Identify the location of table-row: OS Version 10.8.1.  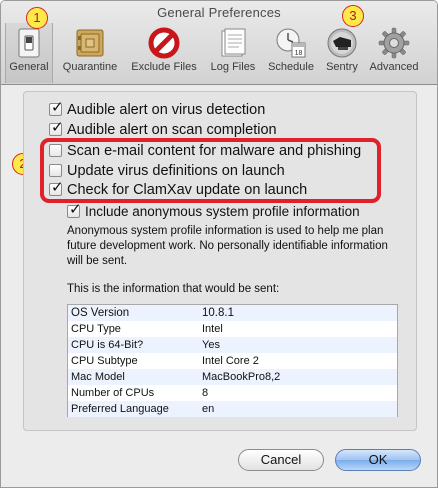
(232, 313).